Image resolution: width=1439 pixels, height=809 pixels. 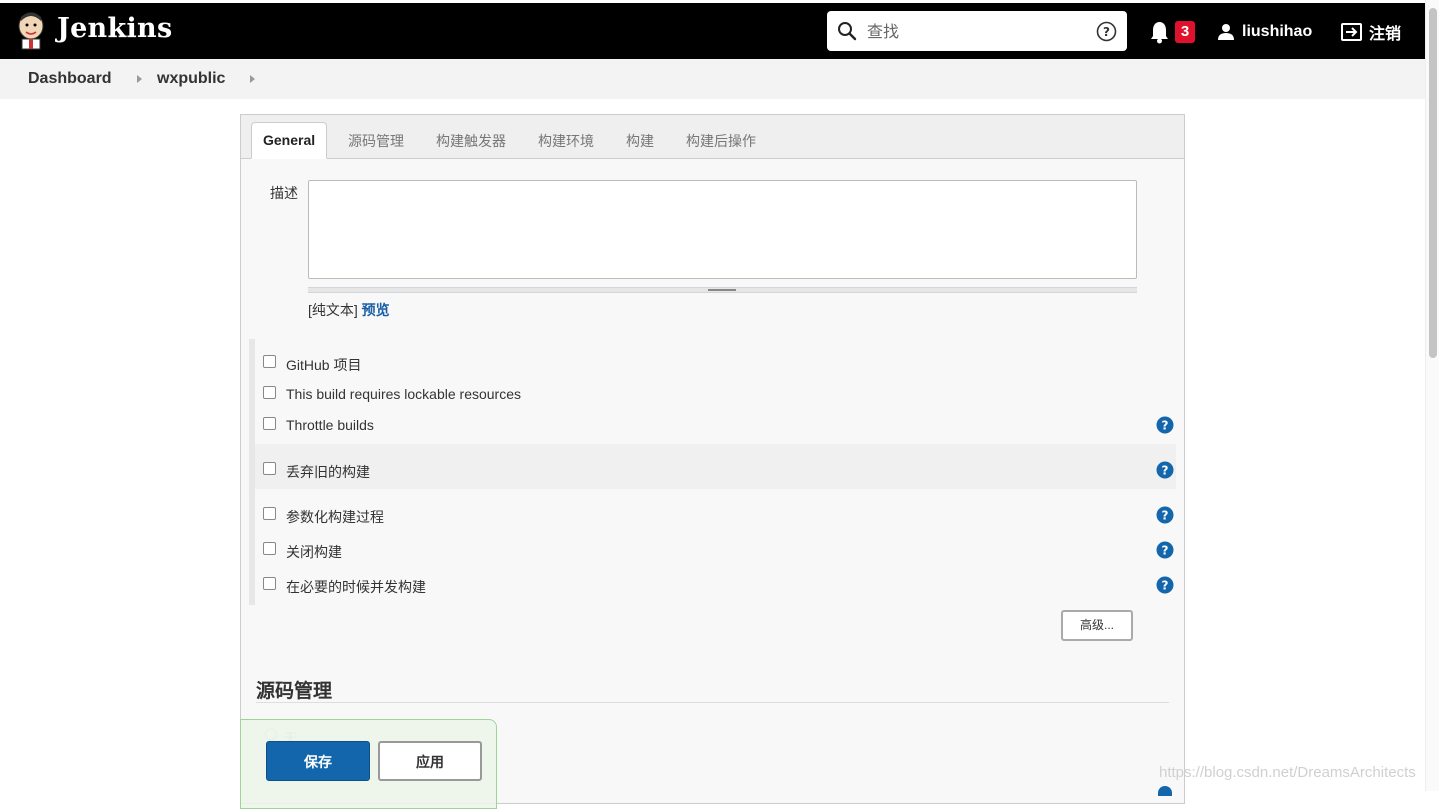 What do you see at coordinates (712, 79) in the screenshot?
I see `breadcrumb: Dashboard wxpublic` at bounding box center [712, 79].